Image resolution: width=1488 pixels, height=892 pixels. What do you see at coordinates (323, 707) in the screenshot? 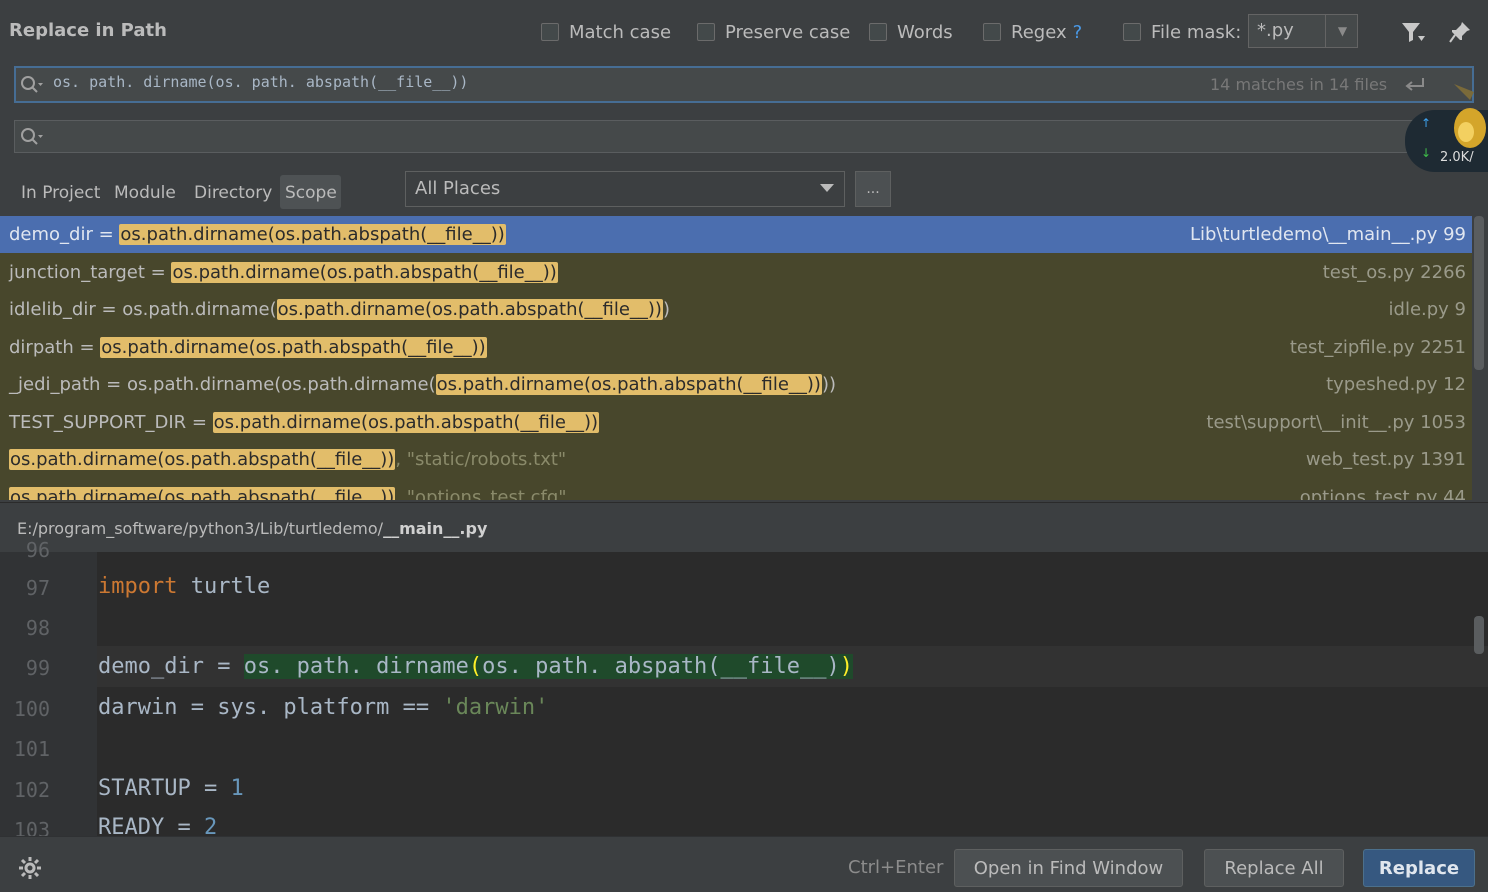
I see `code-line-100: darwin = sys. platform == 'darwin'` at bounding box center [323, 707].